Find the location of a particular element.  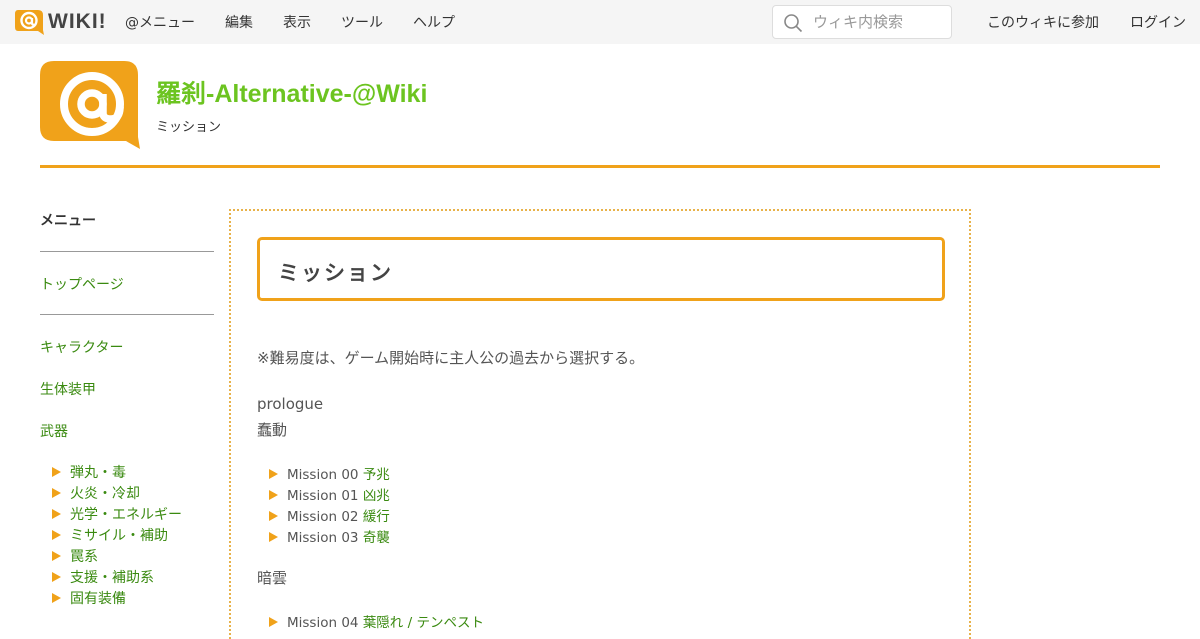

menu-view: 表示 is located at coordinates (297, 22).